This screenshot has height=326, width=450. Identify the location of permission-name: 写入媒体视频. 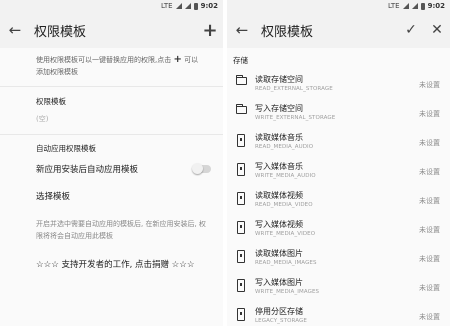
(279, 224).